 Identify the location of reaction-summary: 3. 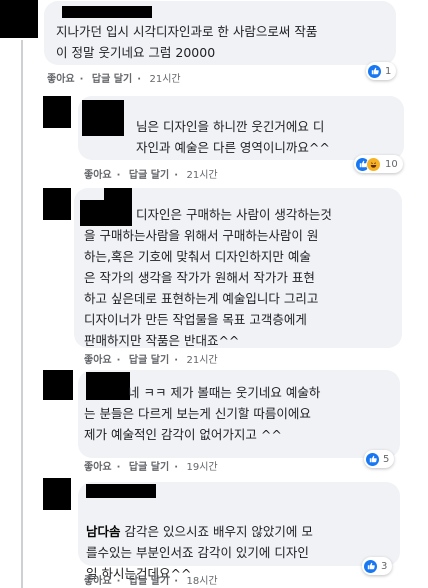
(377, 566).